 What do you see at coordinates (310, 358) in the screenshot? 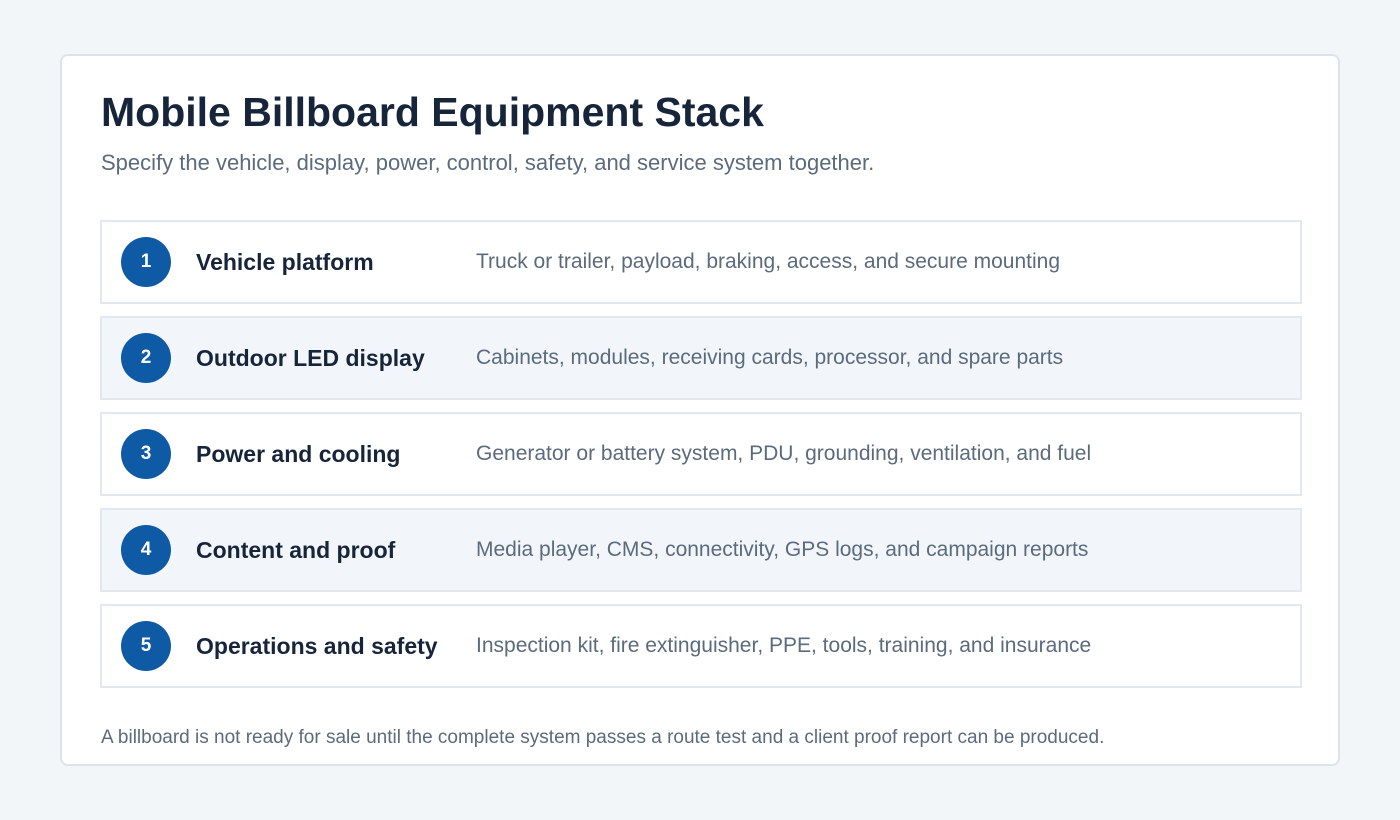
I see `list-item-label: Outdoor LED display` at bounding box center [310, 358].